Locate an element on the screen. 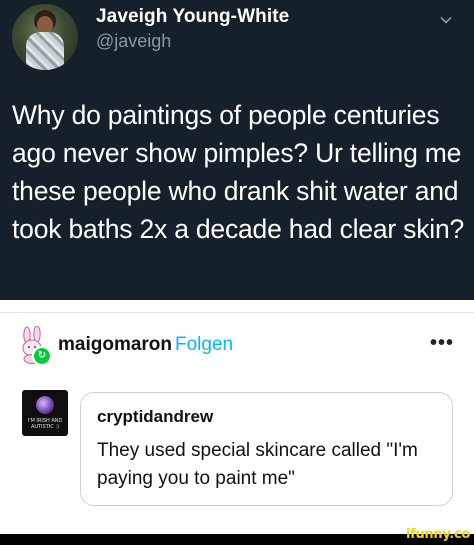 The image size is (474, 545). avatar-caption: I'M IRISH AND AUTISTIC :) is located at coordinates (45, 424).